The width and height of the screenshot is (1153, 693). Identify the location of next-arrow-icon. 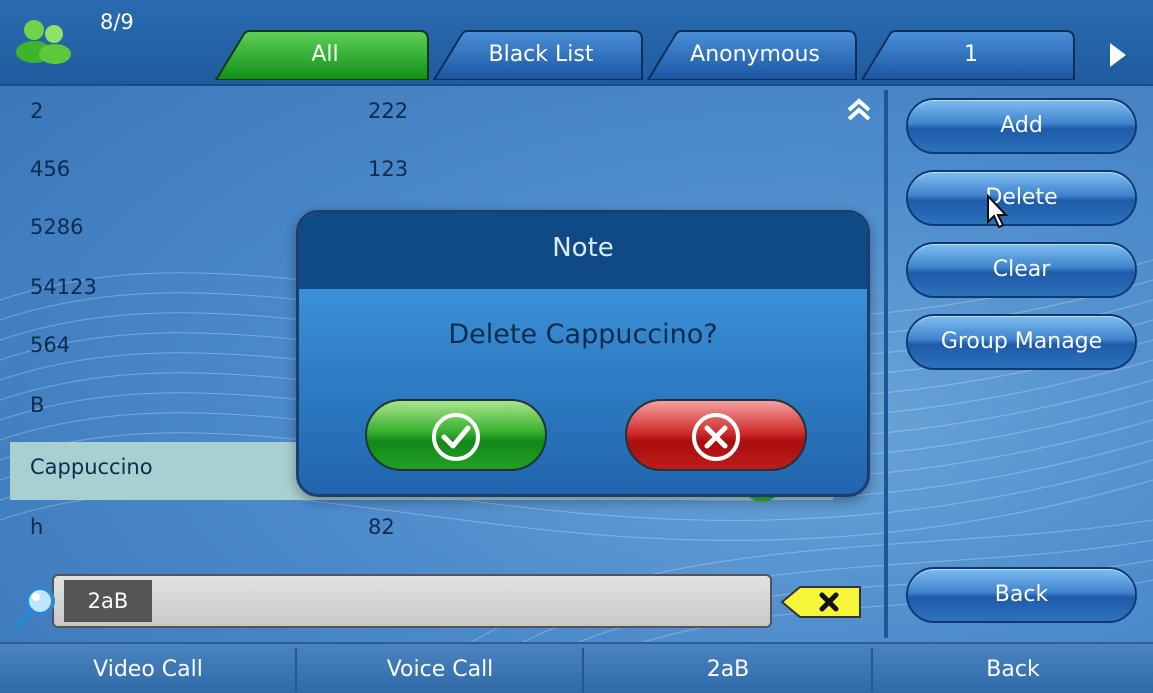
(1118, 55).